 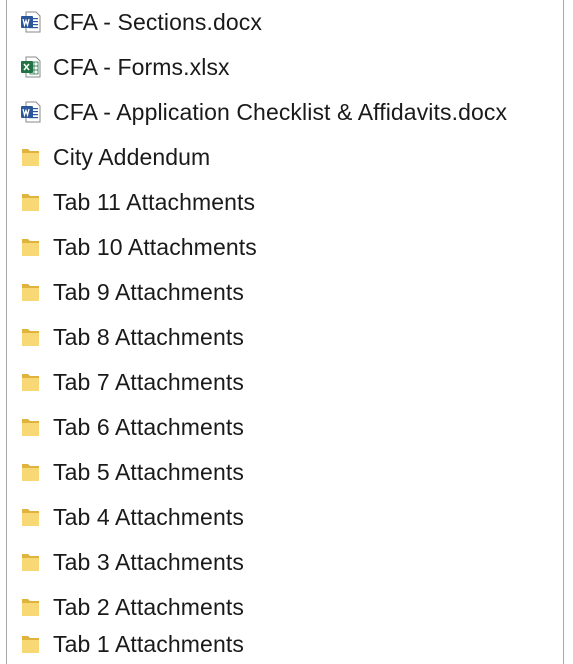 I want to click on folder-item-tab-3: Tab 3 Attachments, so click(x=131, y=562).